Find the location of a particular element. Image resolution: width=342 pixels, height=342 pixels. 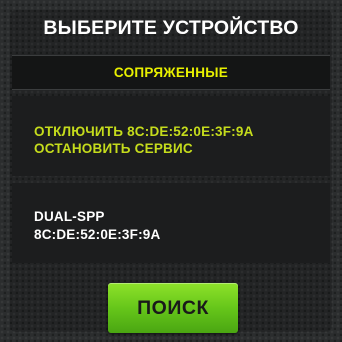

device-address: 8C:DE:52:0E:3F:9A is located at coordinates (97, 234).